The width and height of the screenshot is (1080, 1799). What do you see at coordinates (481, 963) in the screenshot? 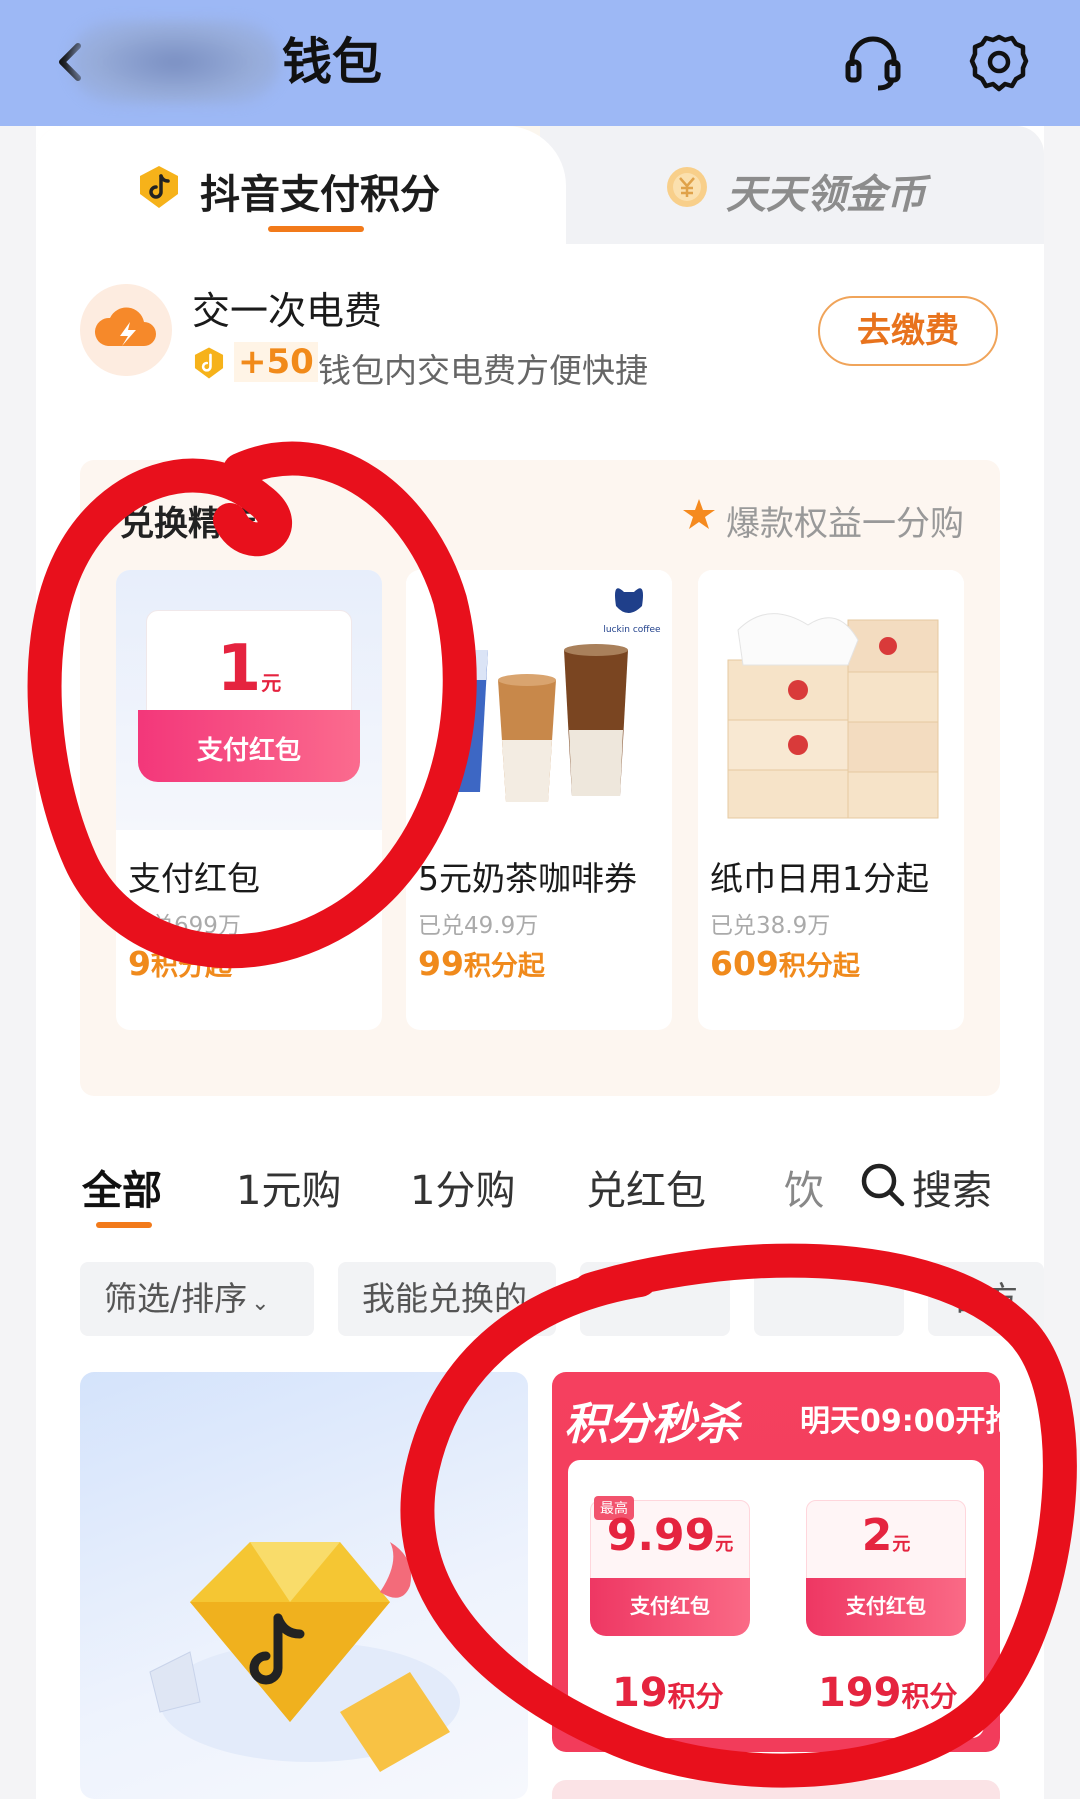
I see `product-points: 99积分起` at bounding box center [481, 963].